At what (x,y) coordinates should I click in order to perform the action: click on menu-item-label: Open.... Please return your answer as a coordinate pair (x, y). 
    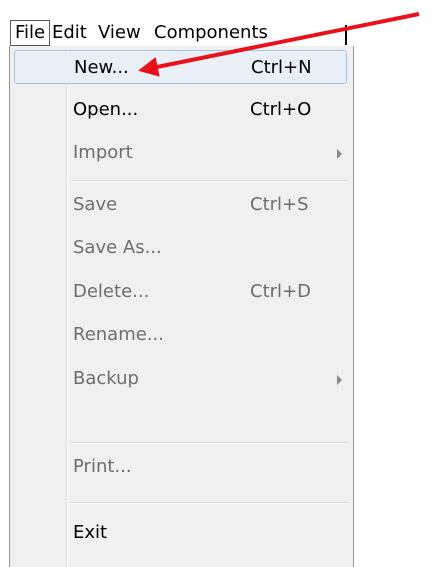
    Looking at the image, I should click on (106, 109).